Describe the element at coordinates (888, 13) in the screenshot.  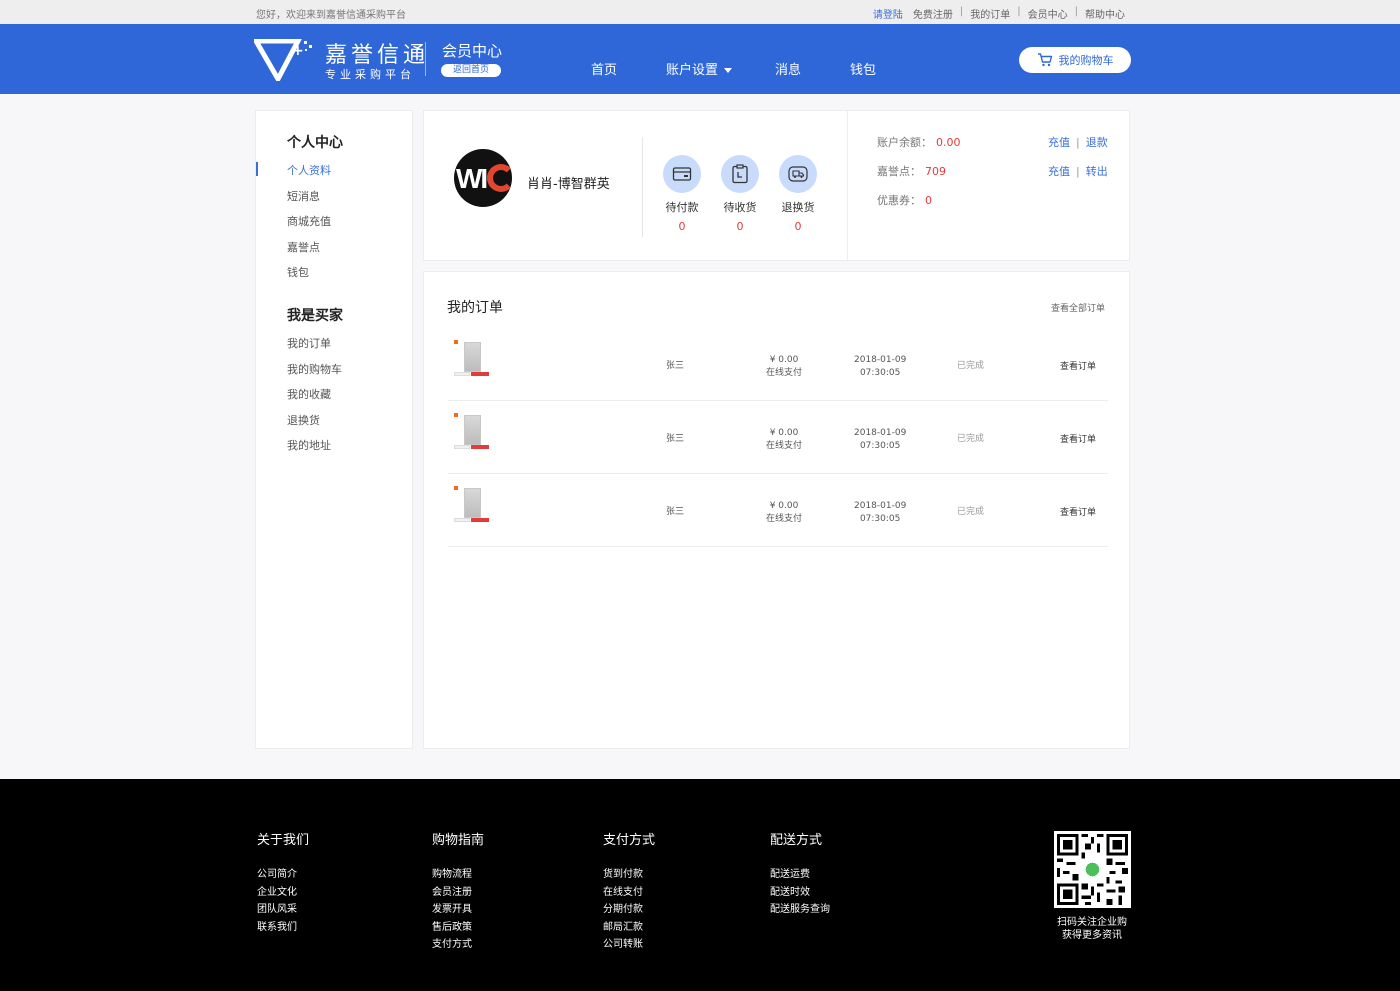
I see `login-link: 请登陆` at that location.